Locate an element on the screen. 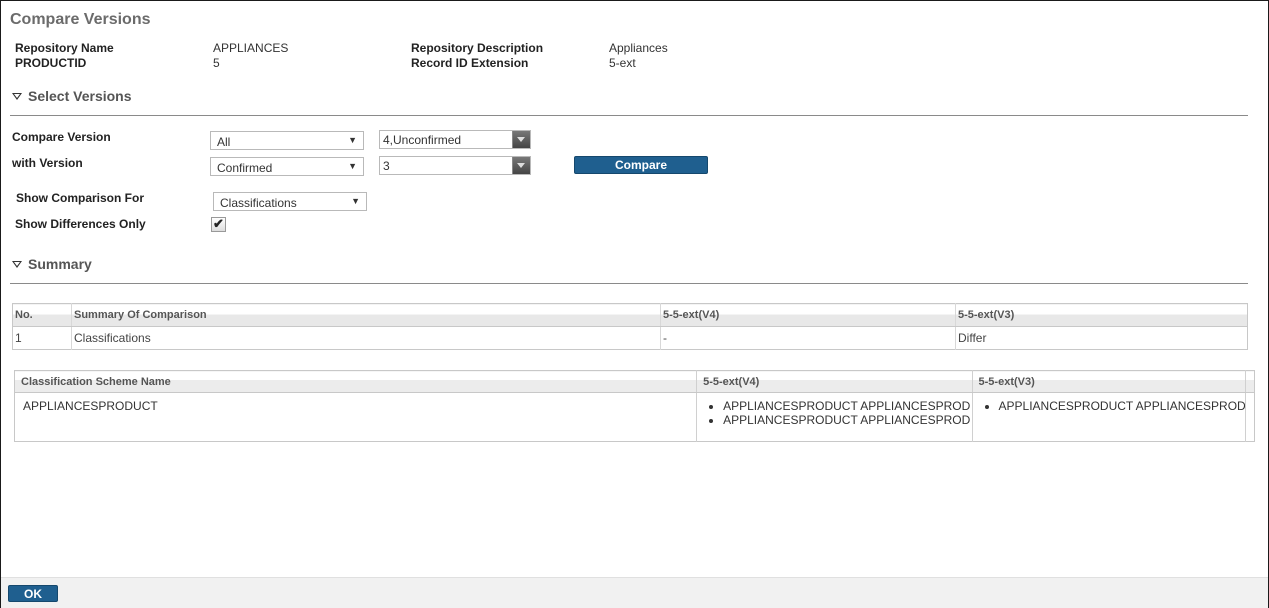 The image size is (1269, 608). select-versions-section-title: Select Versions is located at coordinates (80, 96).